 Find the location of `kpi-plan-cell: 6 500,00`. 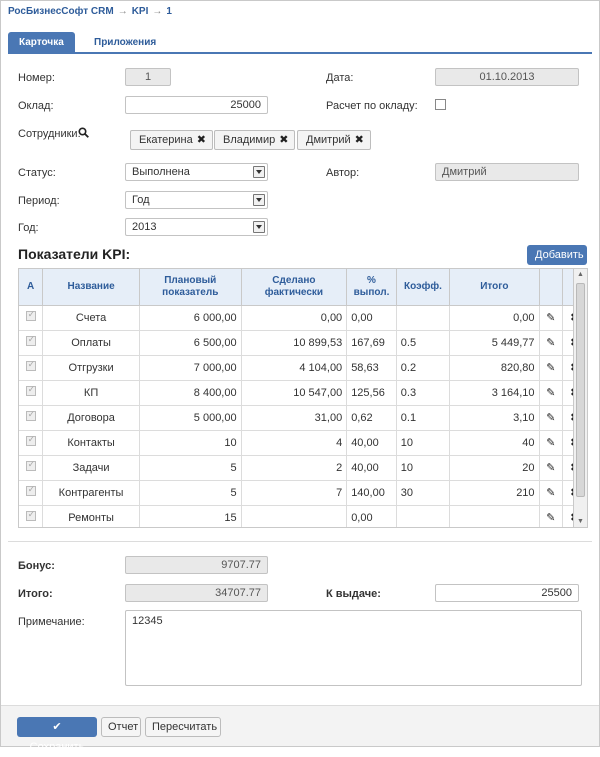

kpi-plan-cell: 6 500,00 is located at coordinates (190, 343).